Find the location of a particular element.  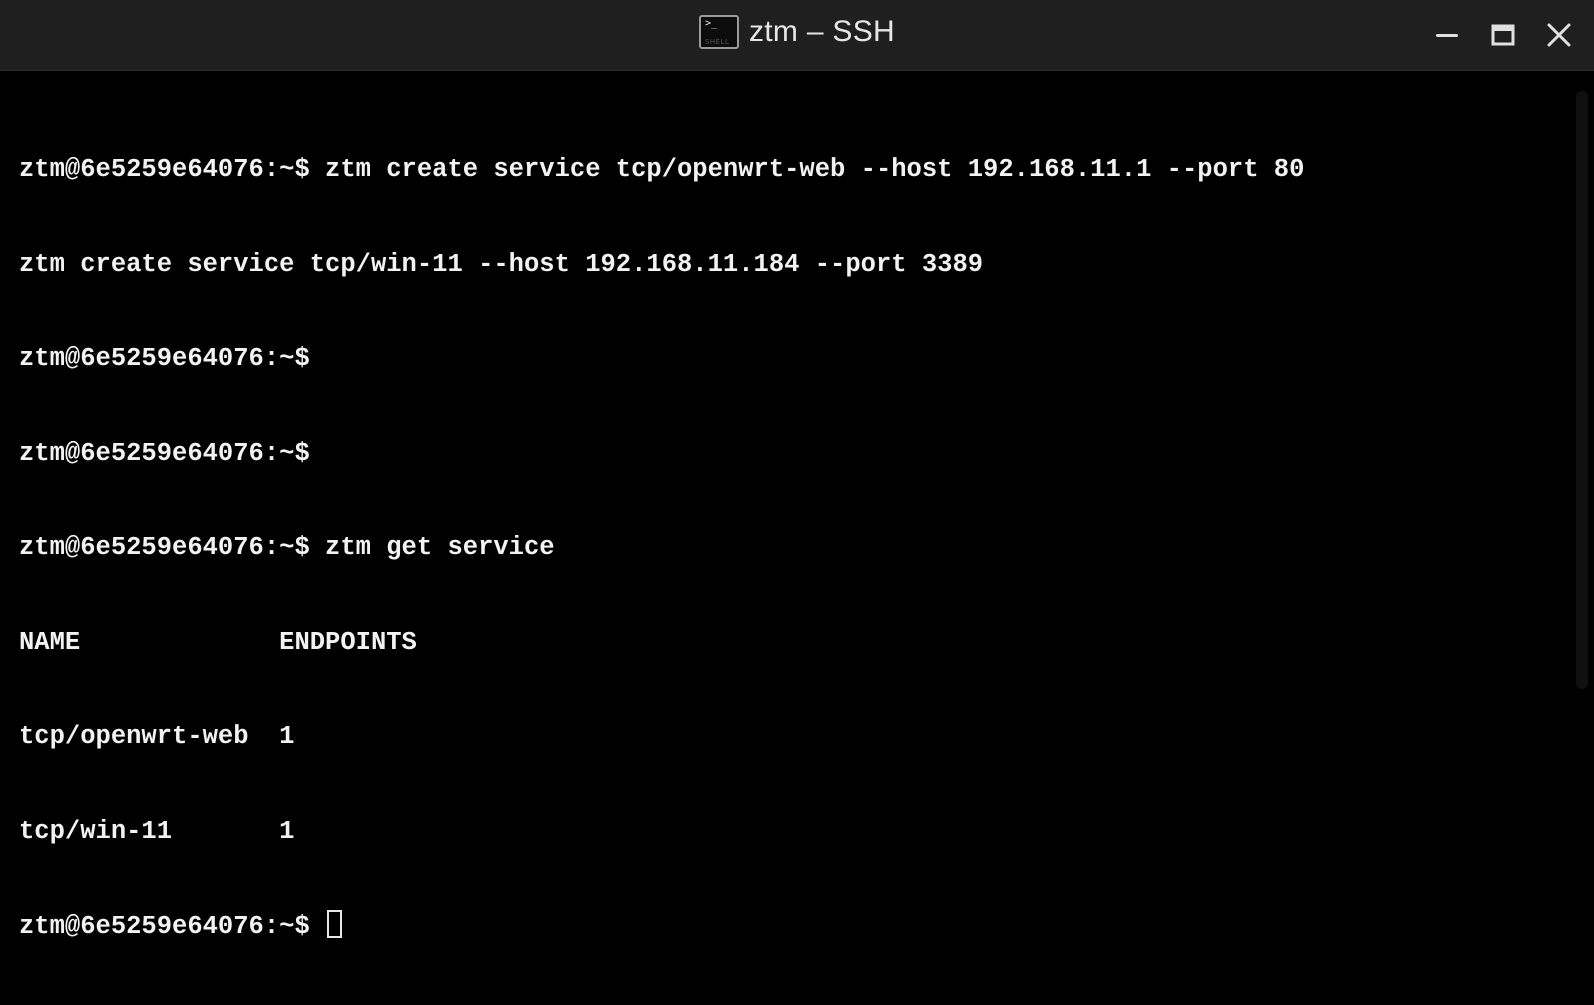

terminal-line: NAME ENDPOINTS is located at coordinates (218, 642).